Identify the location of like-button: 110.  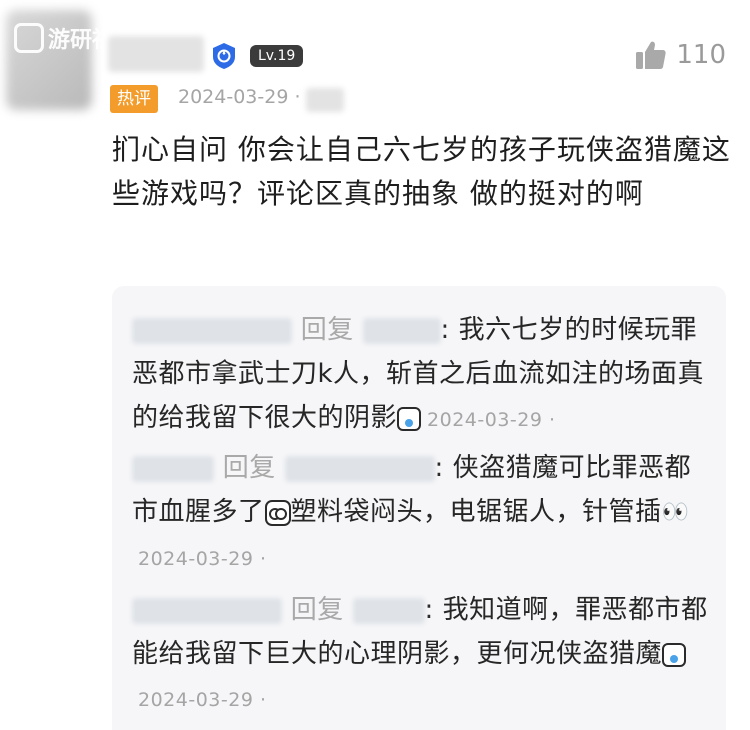
(680, 55).